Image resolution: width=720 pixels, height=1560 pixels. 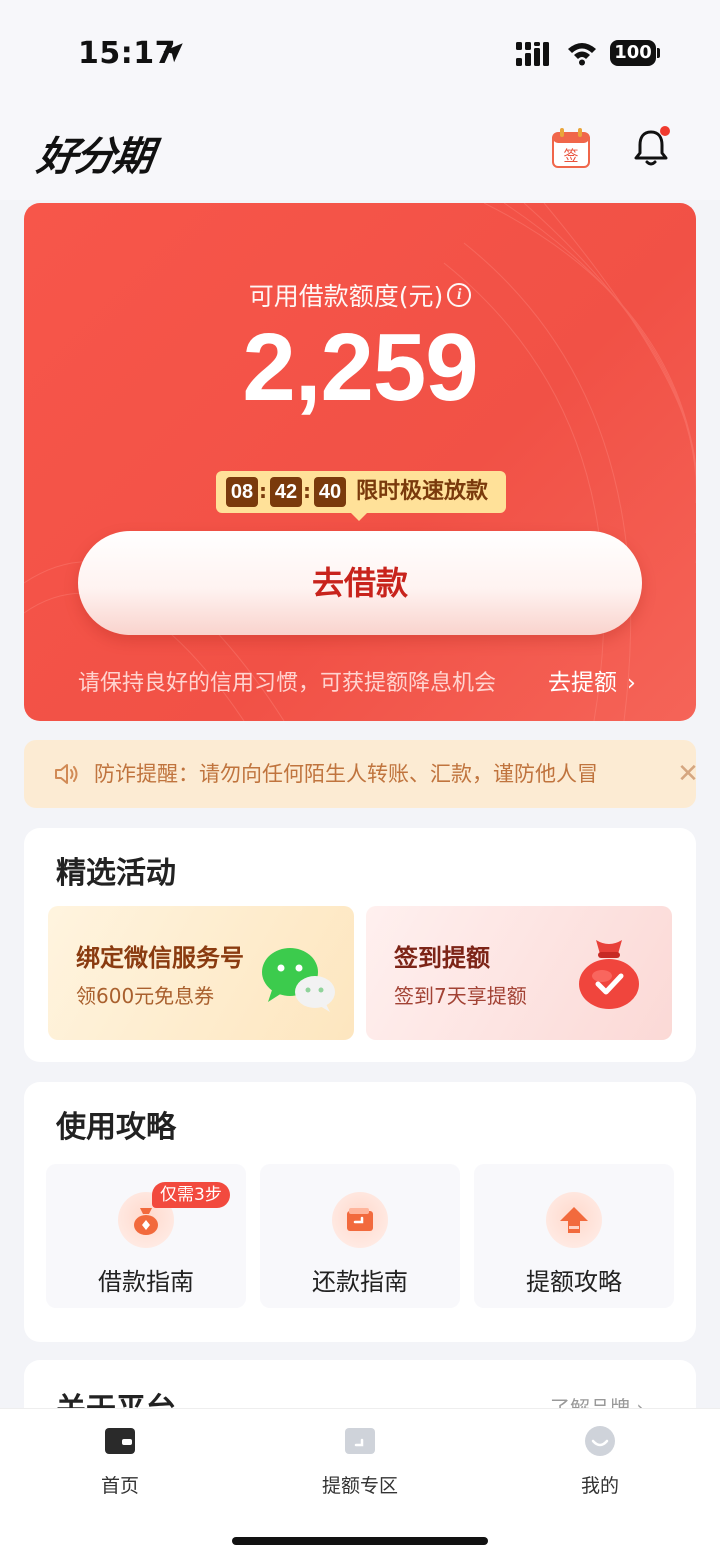 I want to click on battery-indicator: 100, so click(x=635, y=53).